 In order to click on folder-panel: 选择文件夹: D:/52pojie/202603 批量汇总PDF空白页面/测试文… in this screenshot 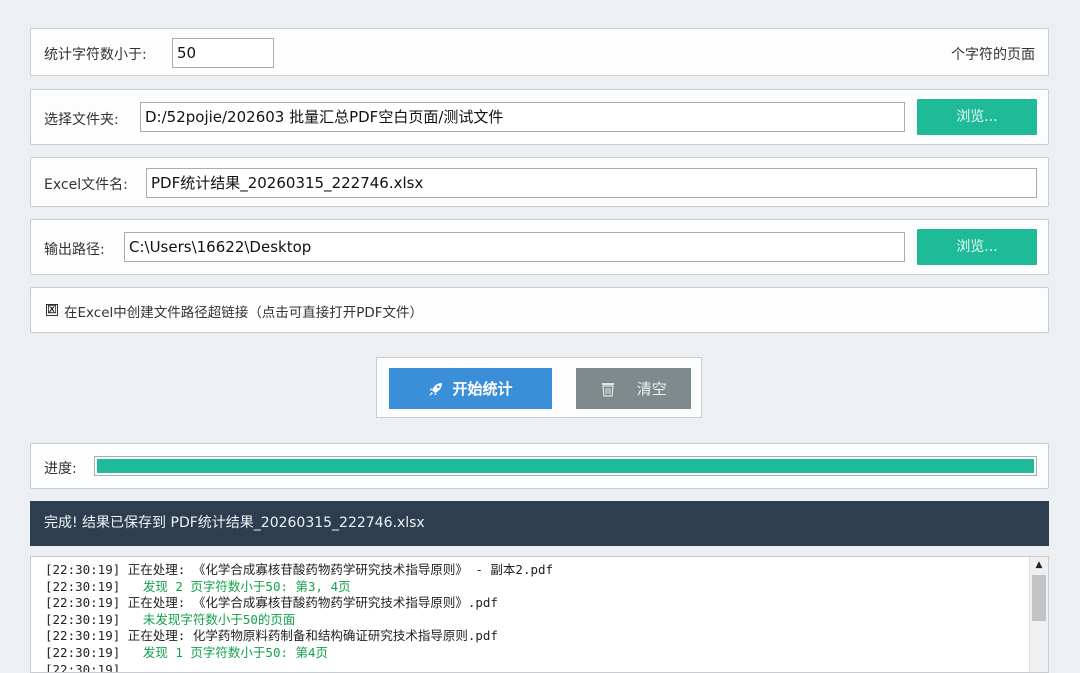, I will do `click(539, 117)`.